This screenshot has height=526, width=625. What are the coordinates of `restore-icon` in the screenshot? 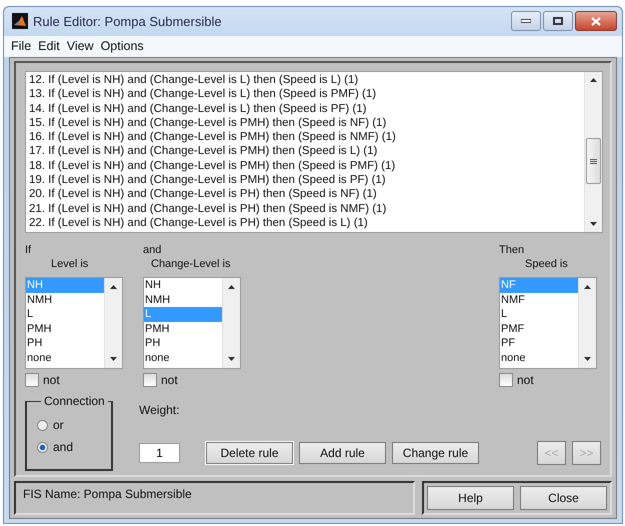 It's located at (558, 21).